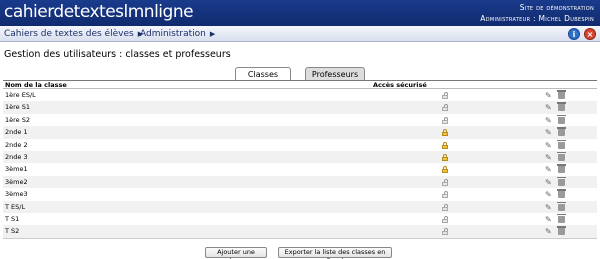 The image size is (600, 259). What do you see at coordinates (12, 231) in the screenshot?
I see `class-name: T S2` at bounding box center [12, 231].